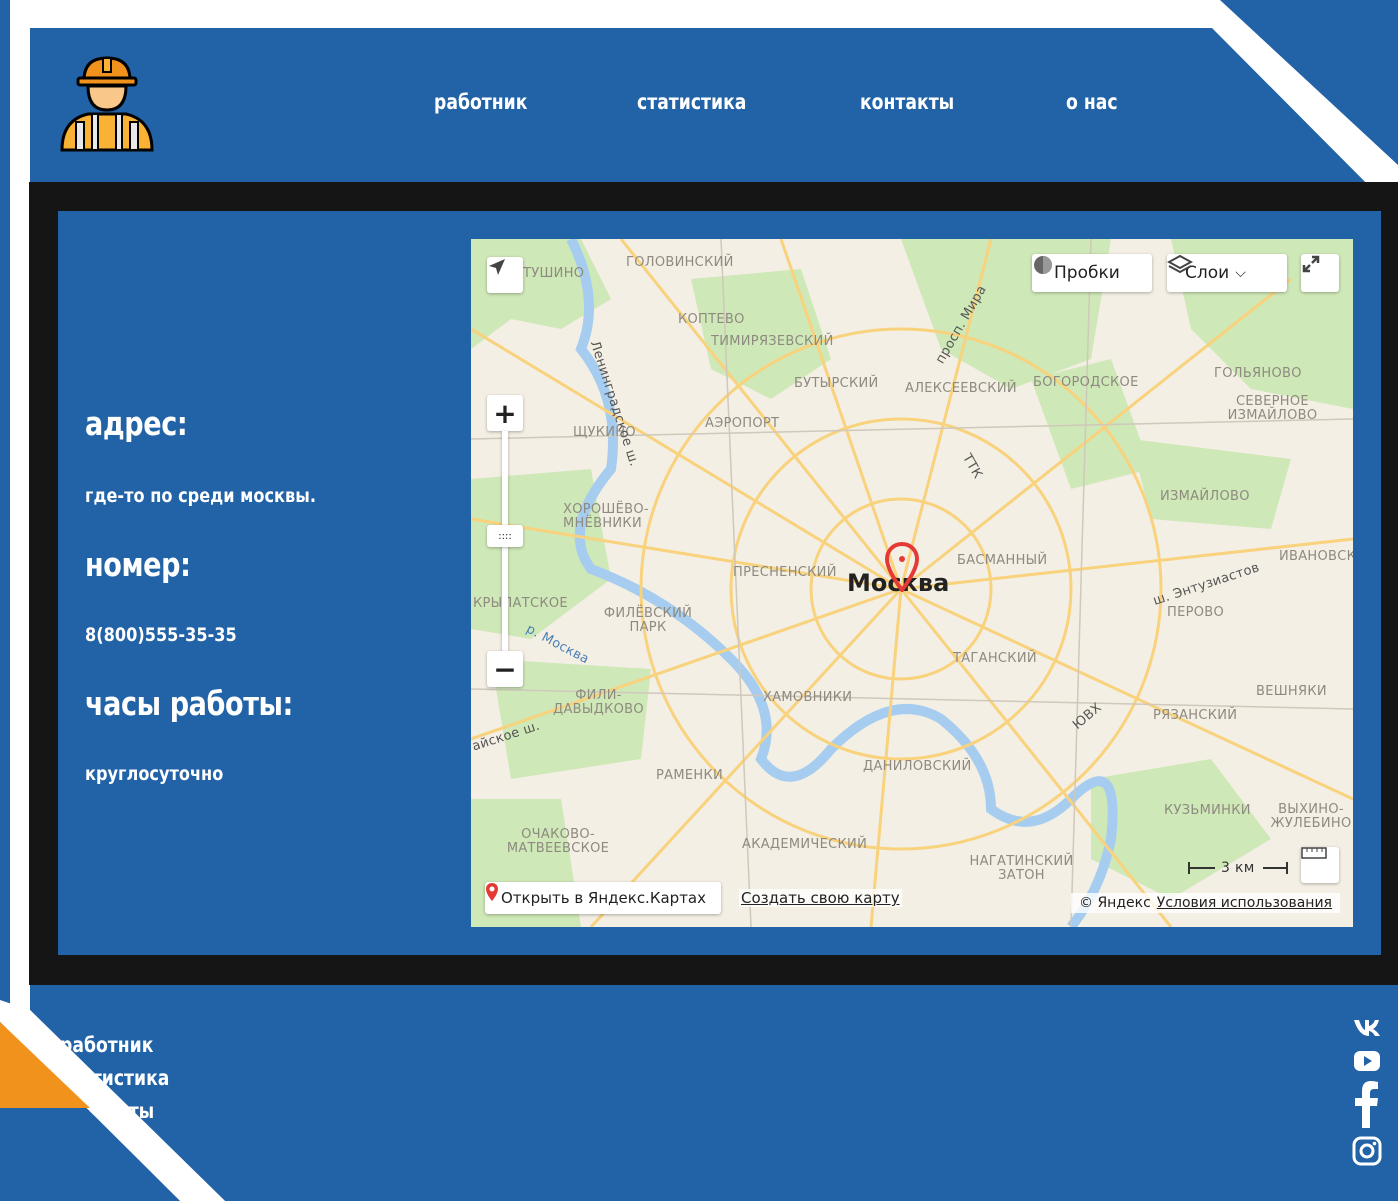  I want to click on zoom-slider-handle: ::::, so click(505, 536).